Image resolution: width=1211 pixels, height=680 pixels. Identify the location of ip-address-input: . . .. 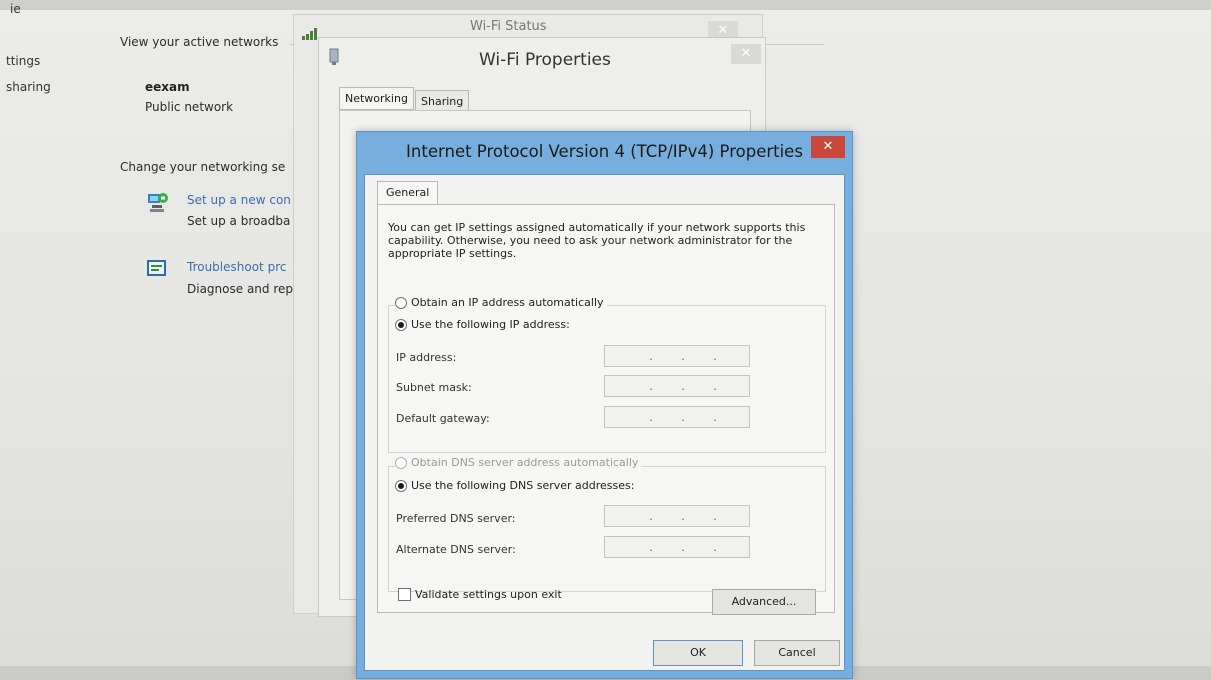
(677, 356).